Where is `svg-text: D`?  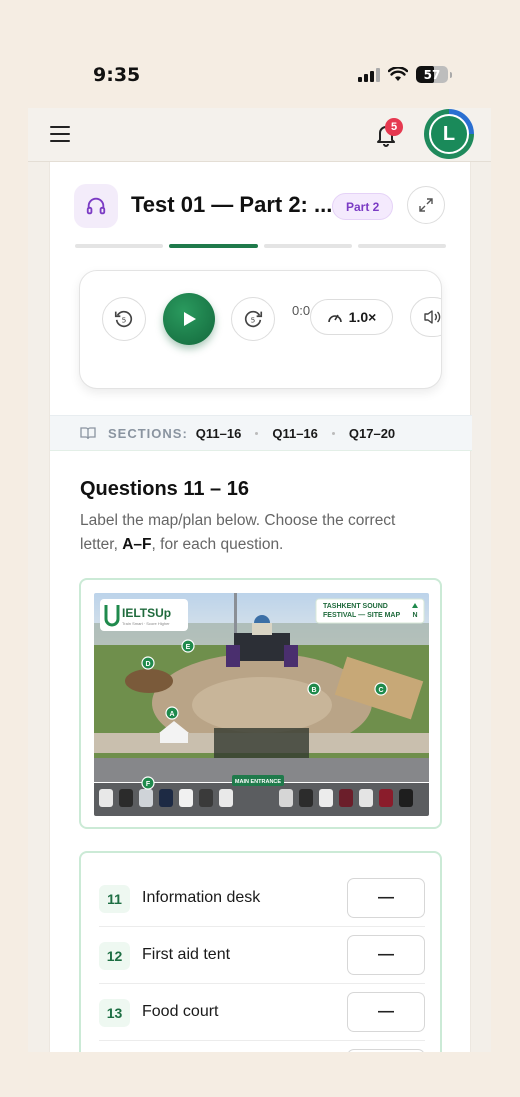
svg-text: D is located at coordinates (147, 664).